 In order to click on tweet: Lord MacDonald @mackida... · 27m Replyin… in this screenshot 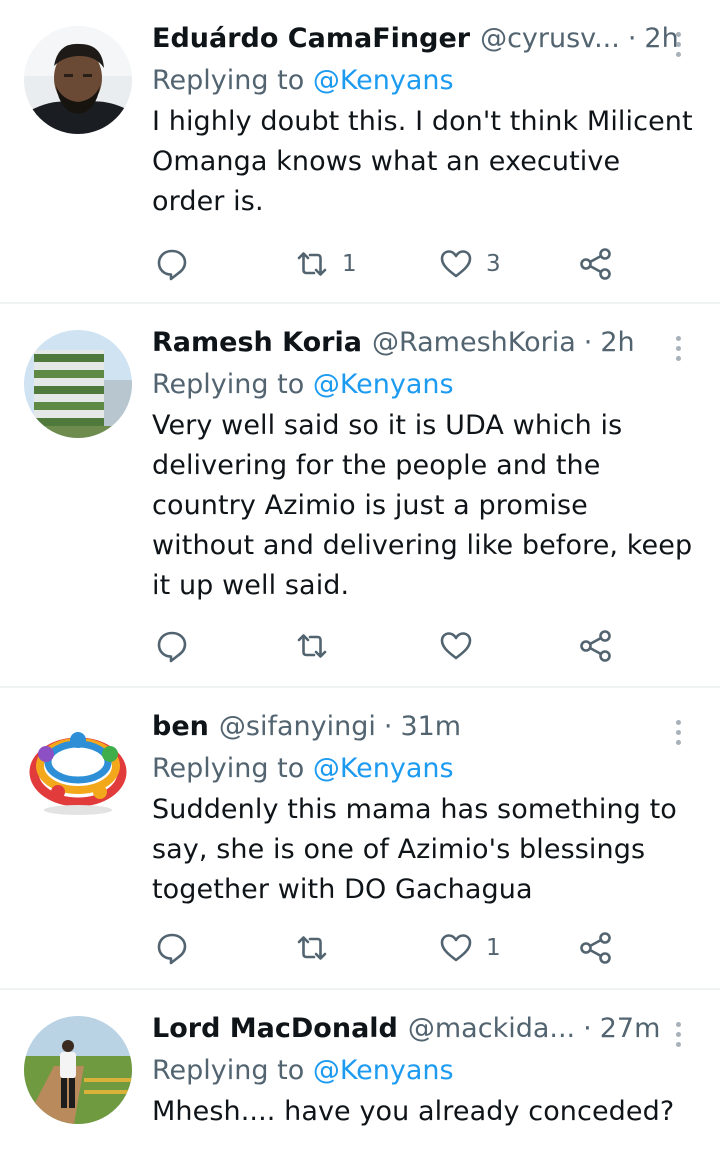, I will do `click(360, 1074)`.